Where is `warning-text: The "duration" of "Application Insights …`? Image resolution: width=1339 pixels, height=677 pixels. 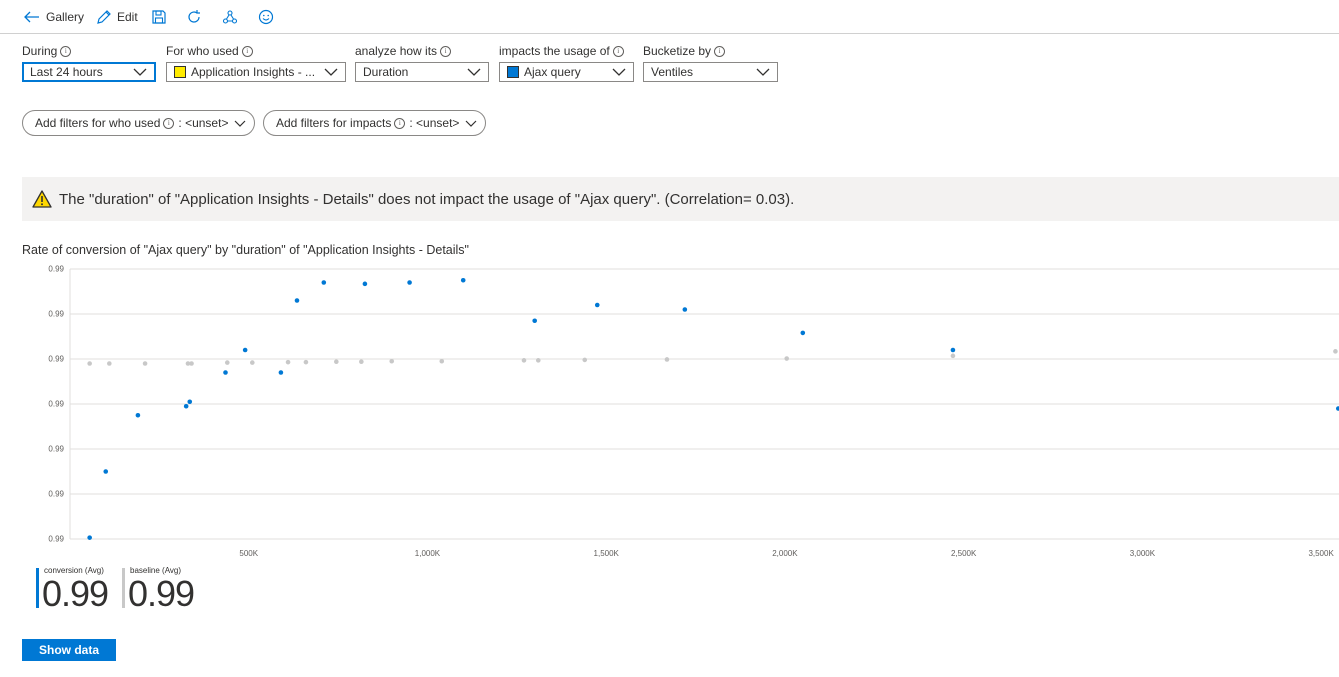 warning-text: The "duration" of "Application Insights … is located at coordinates (427, 199).